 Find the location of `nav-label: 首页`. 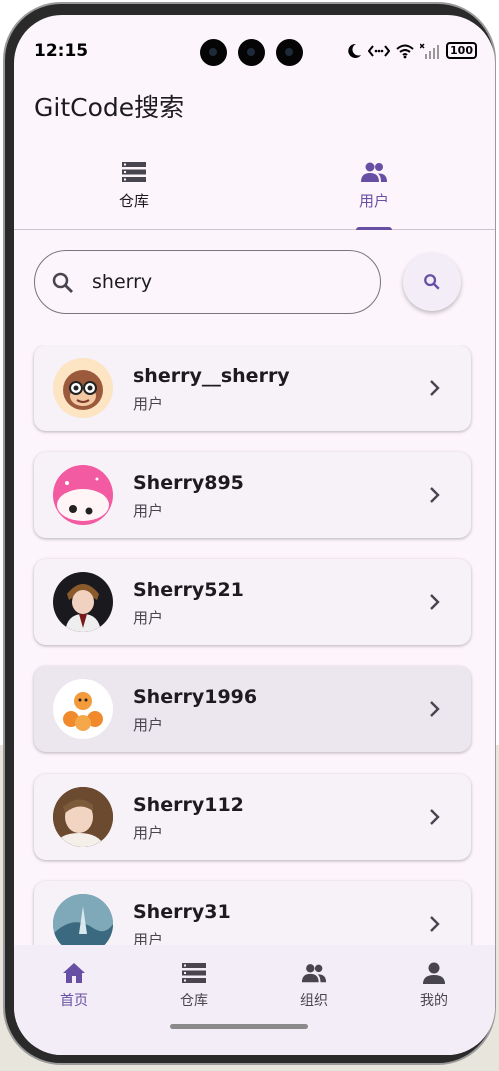

nav-label: 首页 is located at coordinates (74, 1001).